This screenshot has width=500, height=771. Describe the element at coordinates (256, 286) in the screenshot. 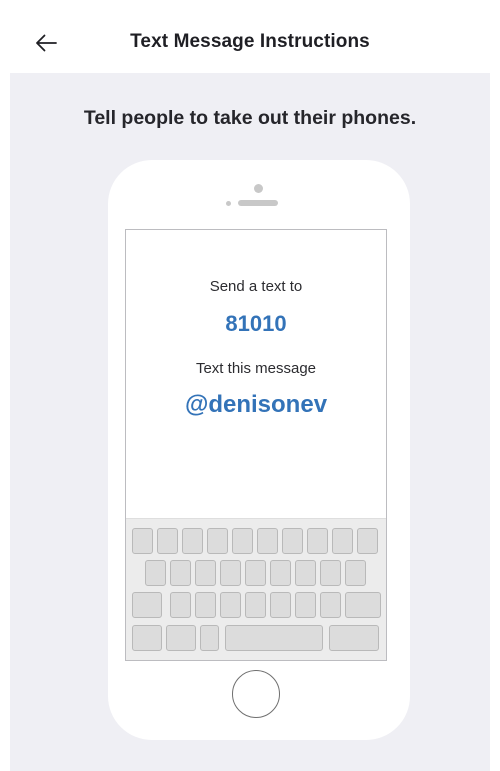

I see `send-text-label: Send a text to` at that location.